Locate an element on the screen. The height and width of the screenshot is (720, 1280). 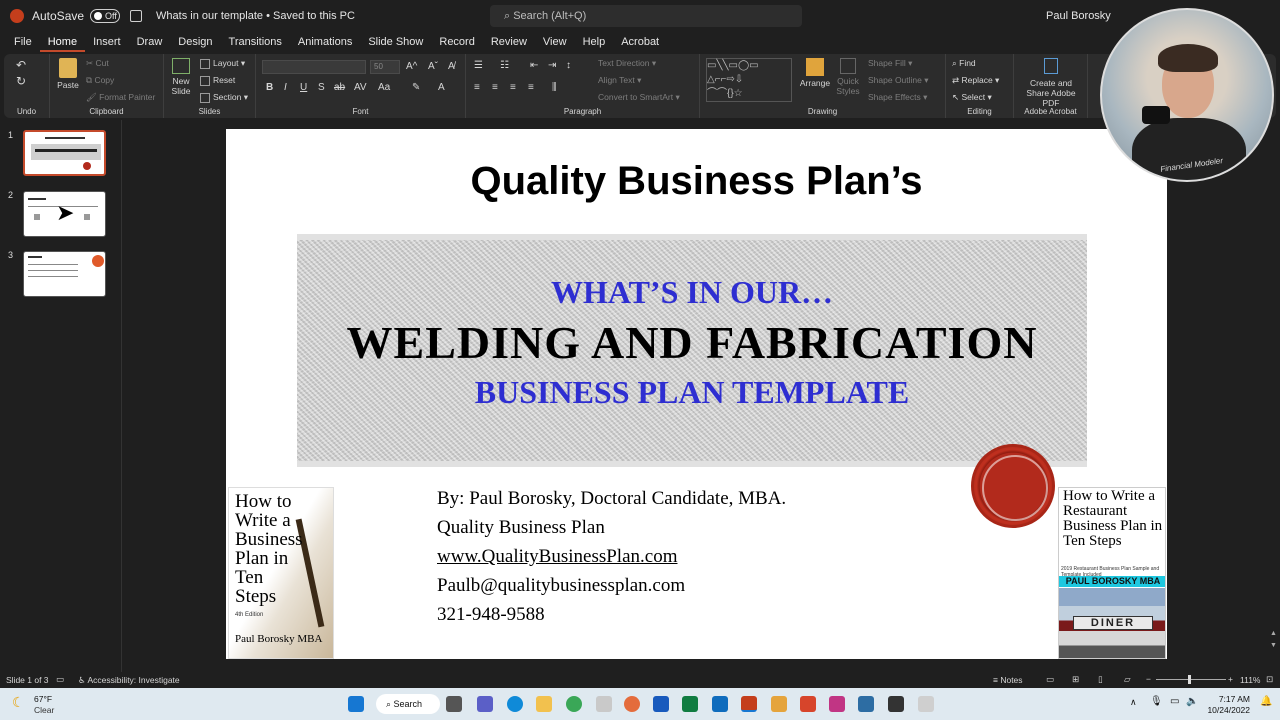
format-painter-button: 🖌 Format Painter is located at coordinates (120, 97).